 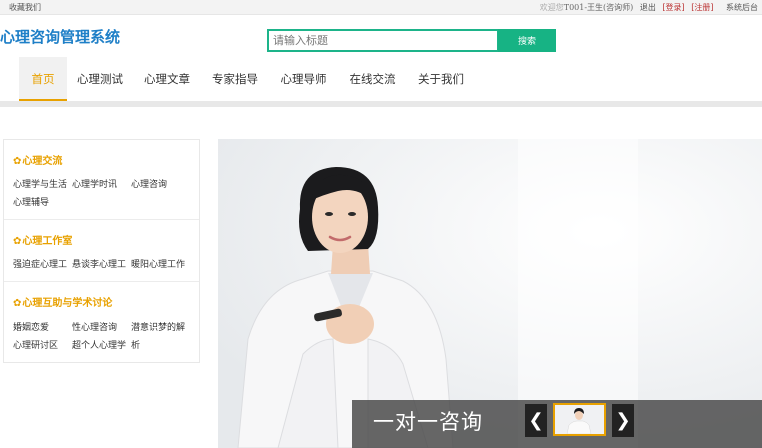 I want to click on nav-divider, so click(x=381, y=104).